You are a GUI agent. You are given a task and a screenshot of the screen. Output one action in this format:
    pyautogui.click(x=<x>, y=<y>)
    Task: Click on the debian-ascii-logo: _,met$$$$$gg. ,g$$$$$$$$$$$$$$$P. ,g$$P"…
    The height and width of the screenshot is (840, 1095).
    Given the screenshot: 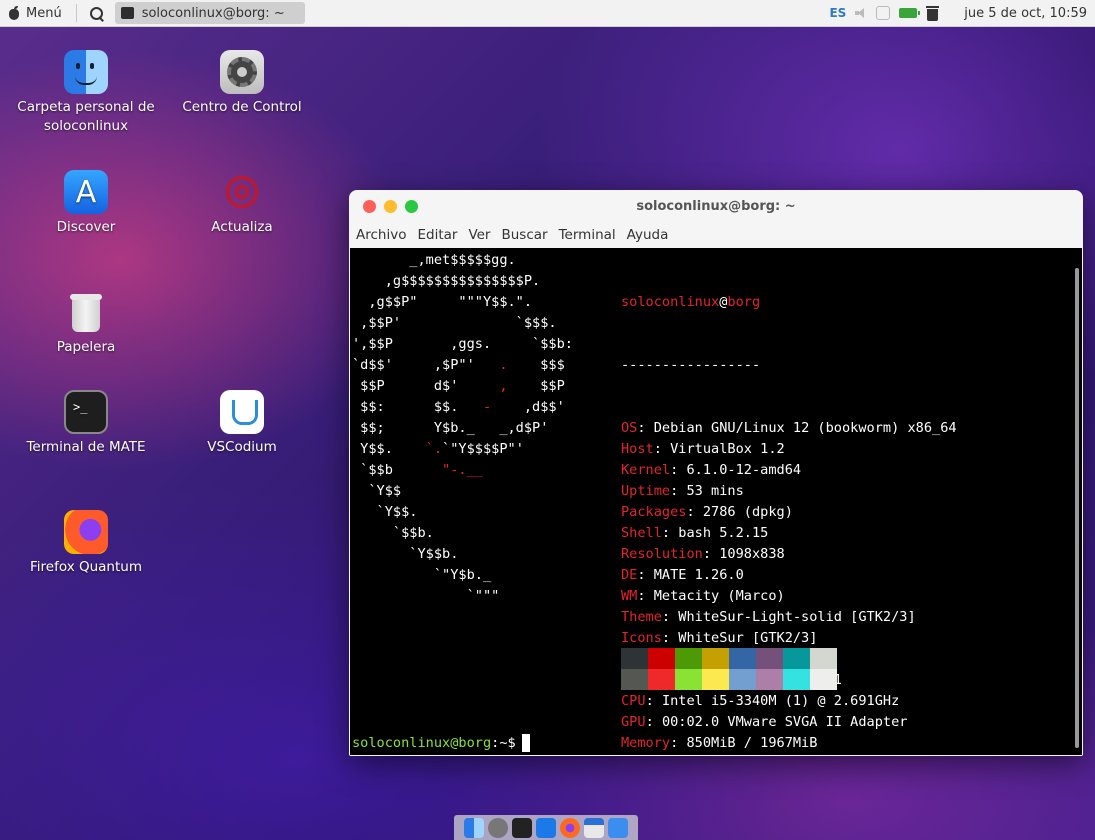 What is the action you would take?
    pyautogui.click(x=462, y=428)
    